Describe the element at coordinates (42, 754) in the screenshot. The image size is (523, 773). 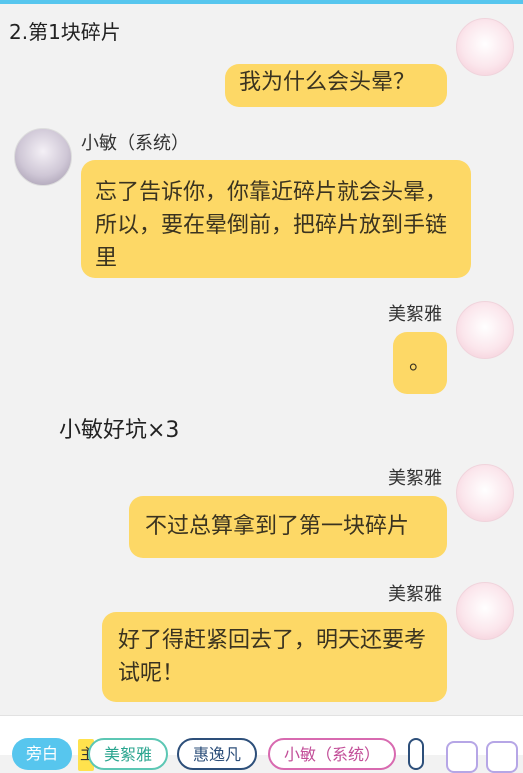
I see `role-chip-narrator: 旁白` at that location.